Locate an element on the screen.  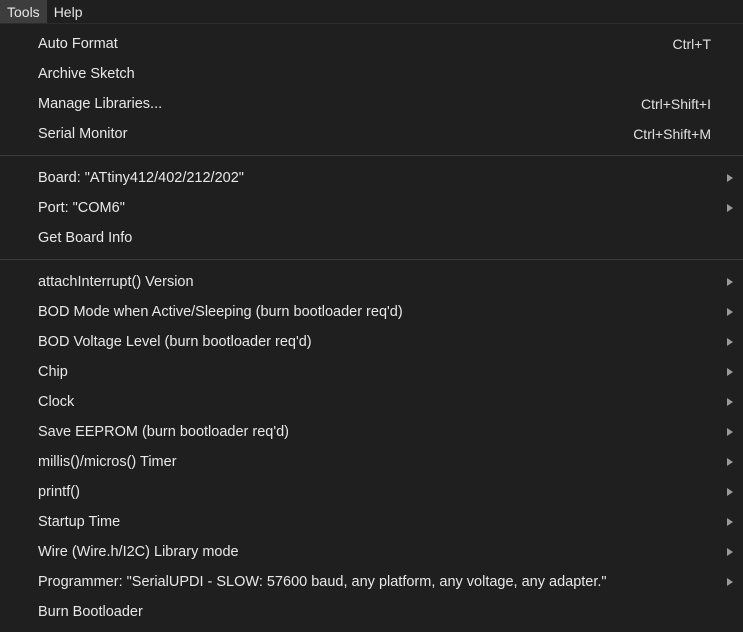
menu-item-printf: printf() is located at coordinates (371, 492).